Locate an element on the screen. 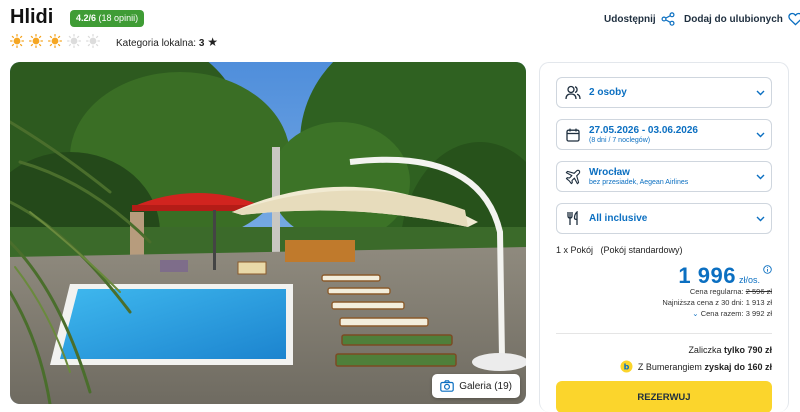 This screenshot has width=800, height=412. total-price: ⌄ Cena razem: 3 992 zł is located at coordinates (732, 313).